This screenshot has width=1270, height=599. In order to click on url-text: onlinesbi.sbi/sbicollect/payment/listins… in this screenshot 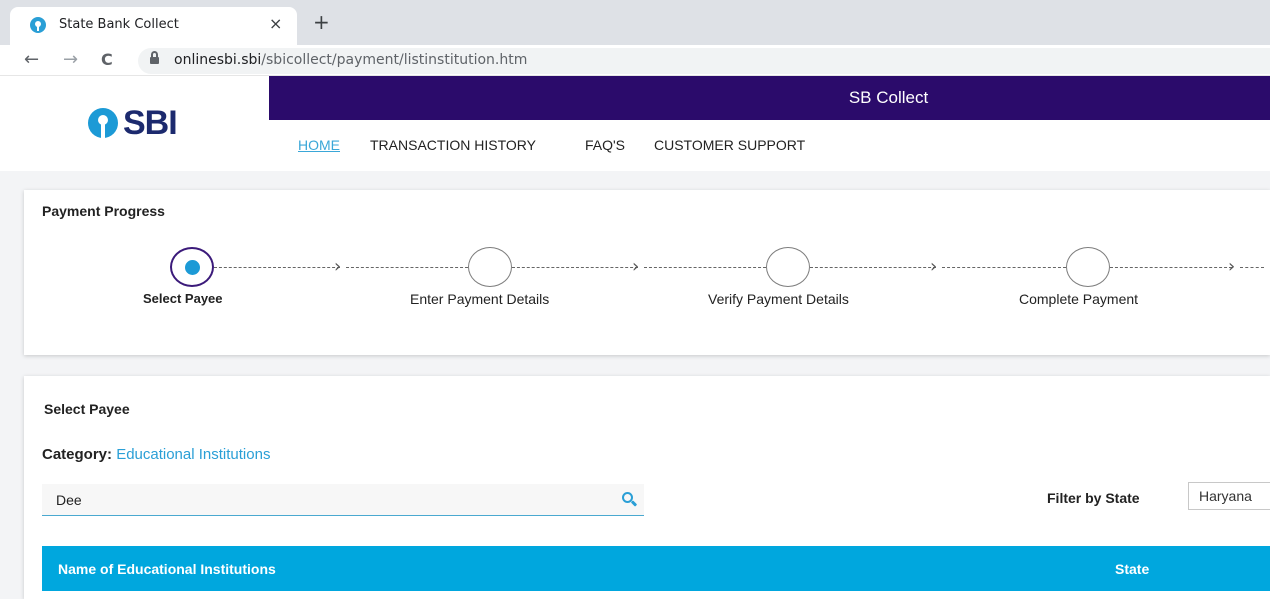, I will do `click(350, 60)`.